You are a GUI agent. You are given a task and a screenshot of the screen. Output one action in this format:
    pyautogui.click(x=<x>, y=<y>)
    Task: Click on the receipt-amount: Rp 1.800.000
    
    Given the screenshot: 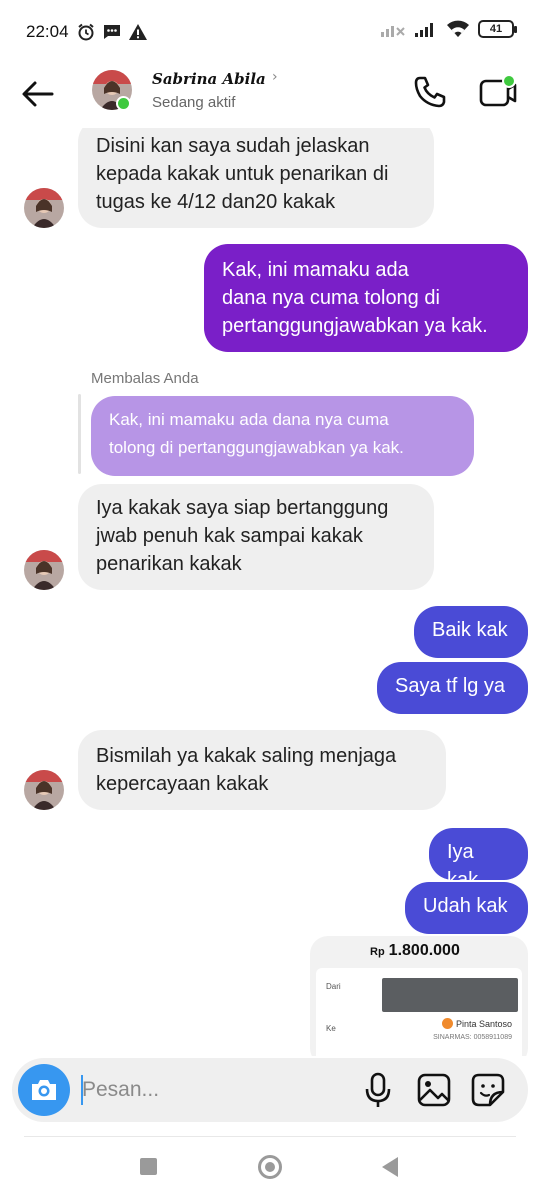 What is the action you would take?
    pyautogui.click(x=415, y=951)
    